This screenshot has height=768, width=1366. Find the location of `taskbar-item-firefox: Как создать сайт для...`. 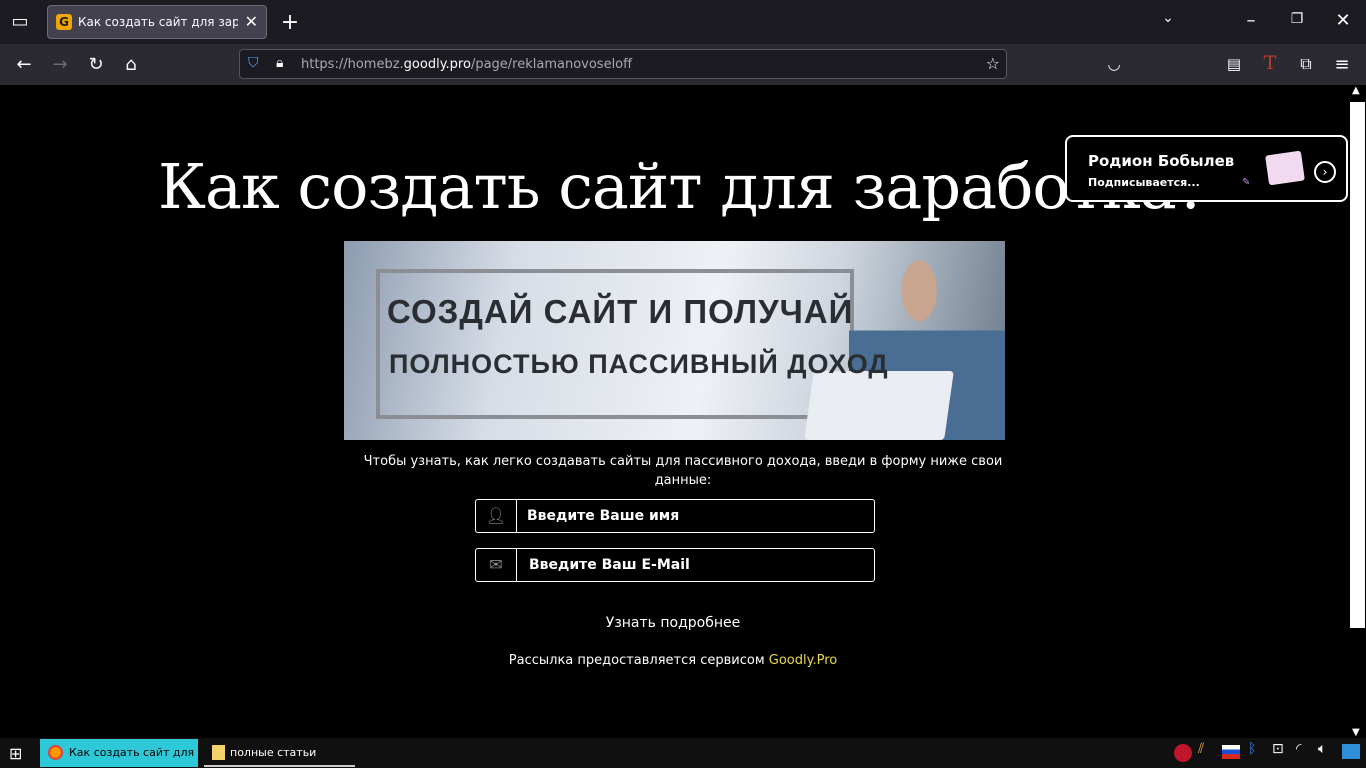

taskbar-item-firefox: Как создать сайт для... is located at coordinates (119, 753).